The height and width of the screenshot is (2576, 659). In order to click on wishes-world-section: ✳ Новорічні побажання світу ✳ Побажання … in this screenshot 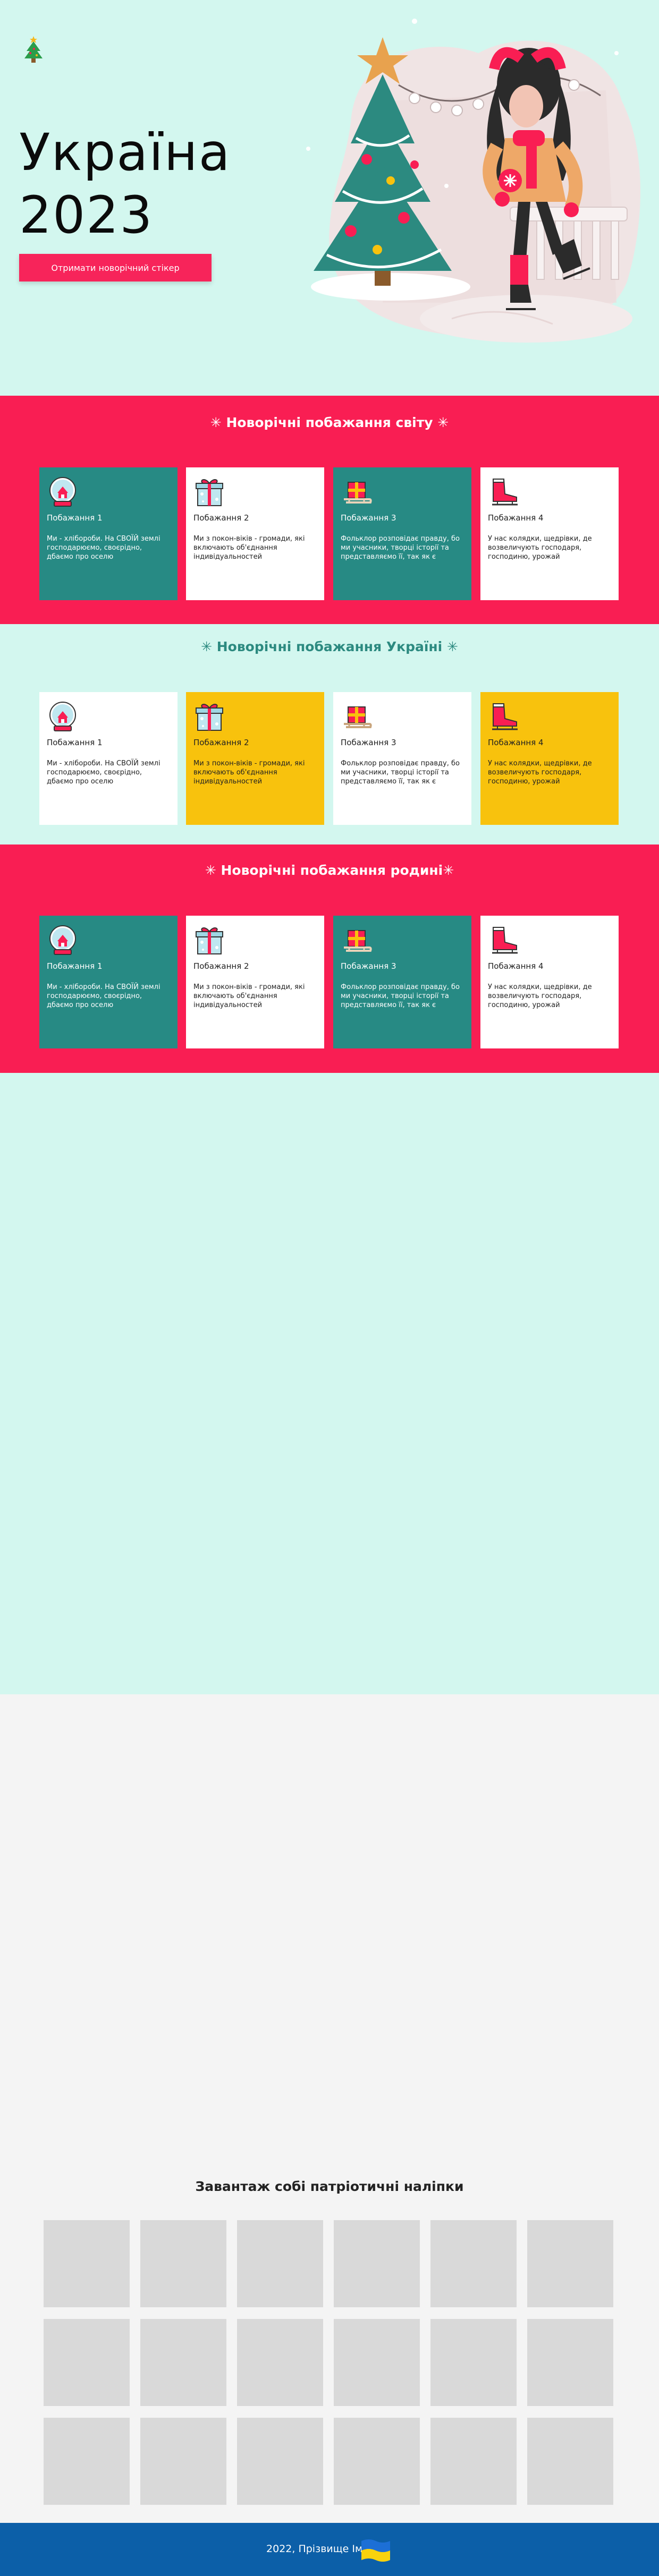, I will do `click(329, 510)`.